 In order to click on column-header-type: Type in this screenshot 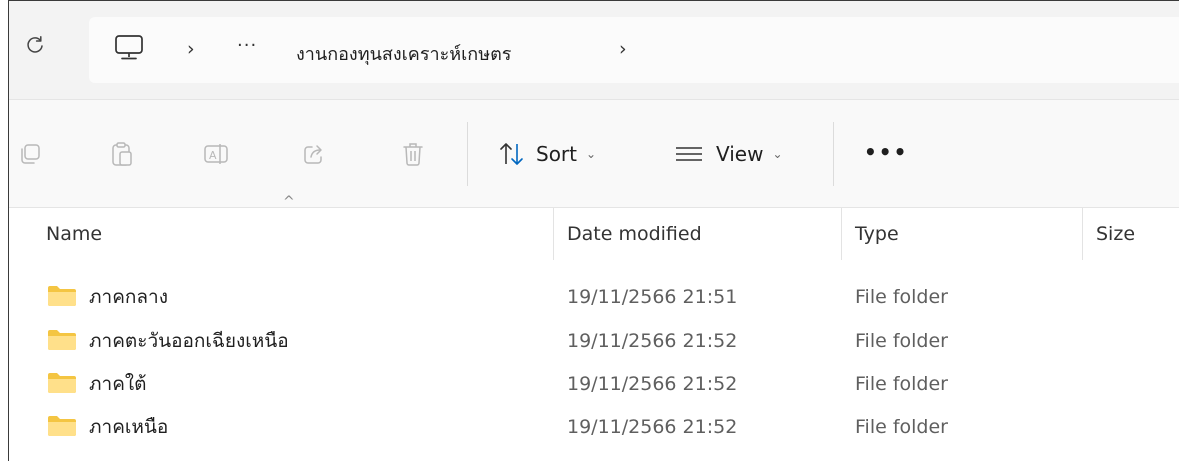, I will do `click(967, 234)`.